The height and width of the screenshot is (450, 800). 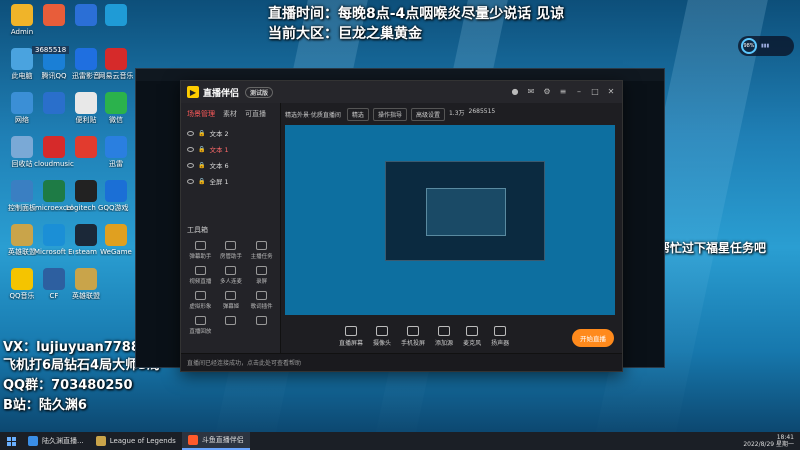 What do you see at coordinates (547, 92) in the screenshot?
I see `settings-icon: ⚙` at bounding box center [547, 92].